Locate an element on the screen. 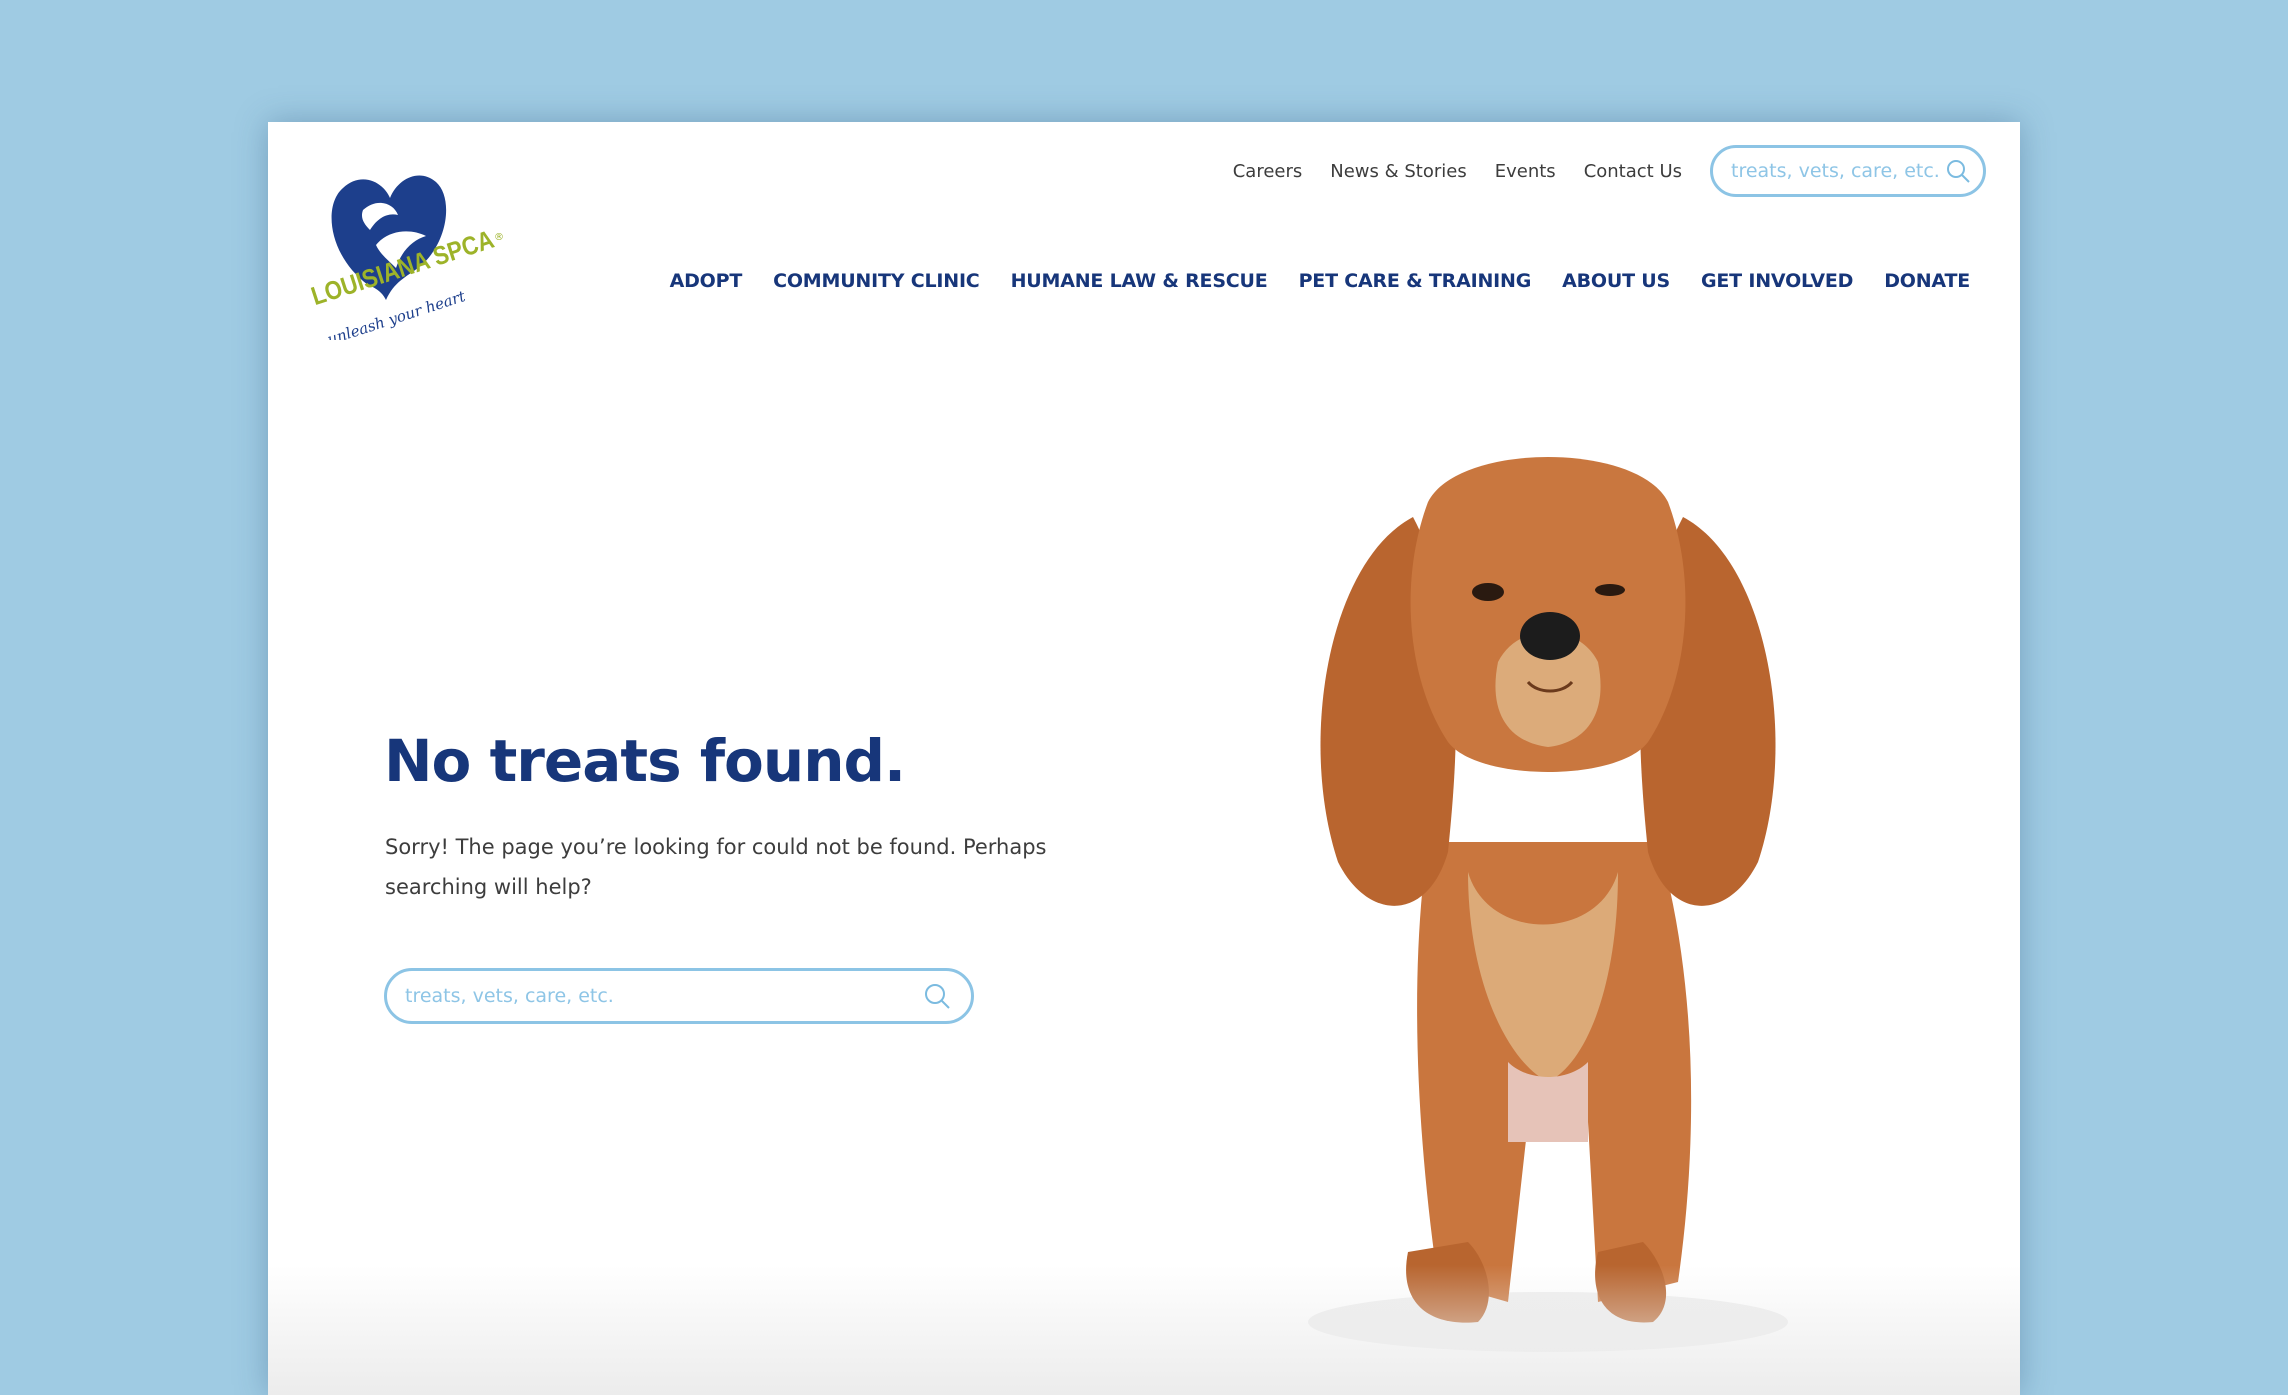  nav-get-involved: GET INVOLVED is located at coordinates (1777, 281).